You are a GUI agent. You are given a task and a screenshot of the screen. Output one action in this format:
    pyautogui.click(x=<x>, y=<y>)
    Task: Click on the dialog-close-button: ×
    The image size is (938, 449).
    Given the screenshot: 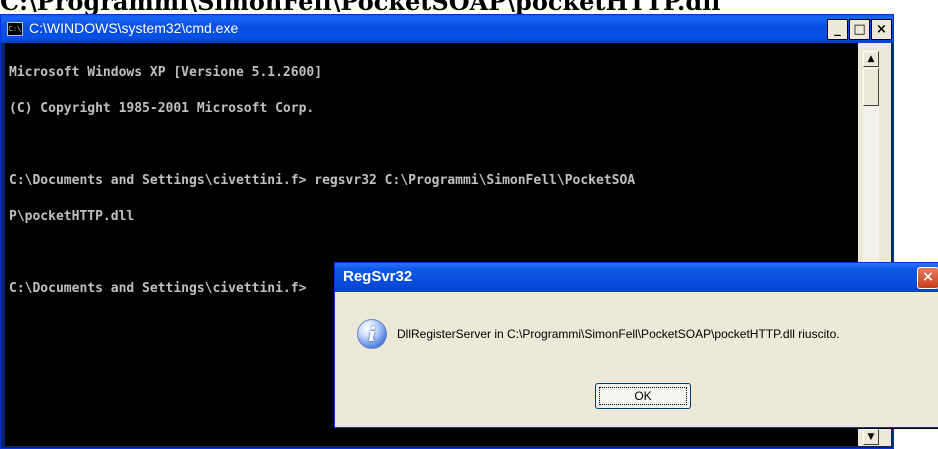 What is the action you would take?
    pyautogui.click(x=927, y=278)
    